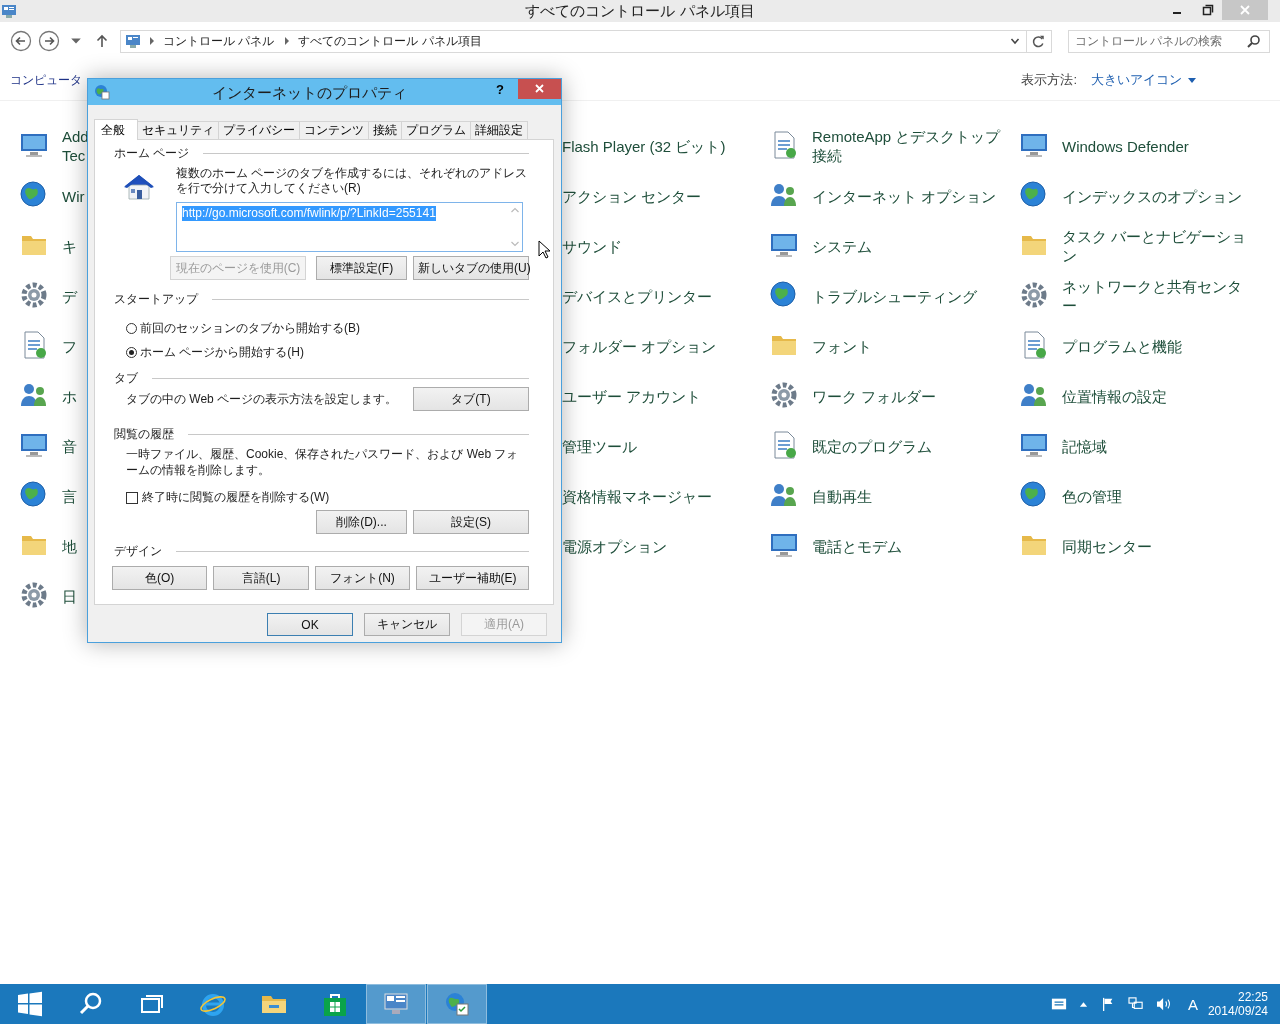 Image resolution: width=1280 pixels, height=1024 pixels. What do you see at coordinates (1083, 1004) in the screenshot?
I see `chevron-up-icon` at bounding box center [1083, 1004].